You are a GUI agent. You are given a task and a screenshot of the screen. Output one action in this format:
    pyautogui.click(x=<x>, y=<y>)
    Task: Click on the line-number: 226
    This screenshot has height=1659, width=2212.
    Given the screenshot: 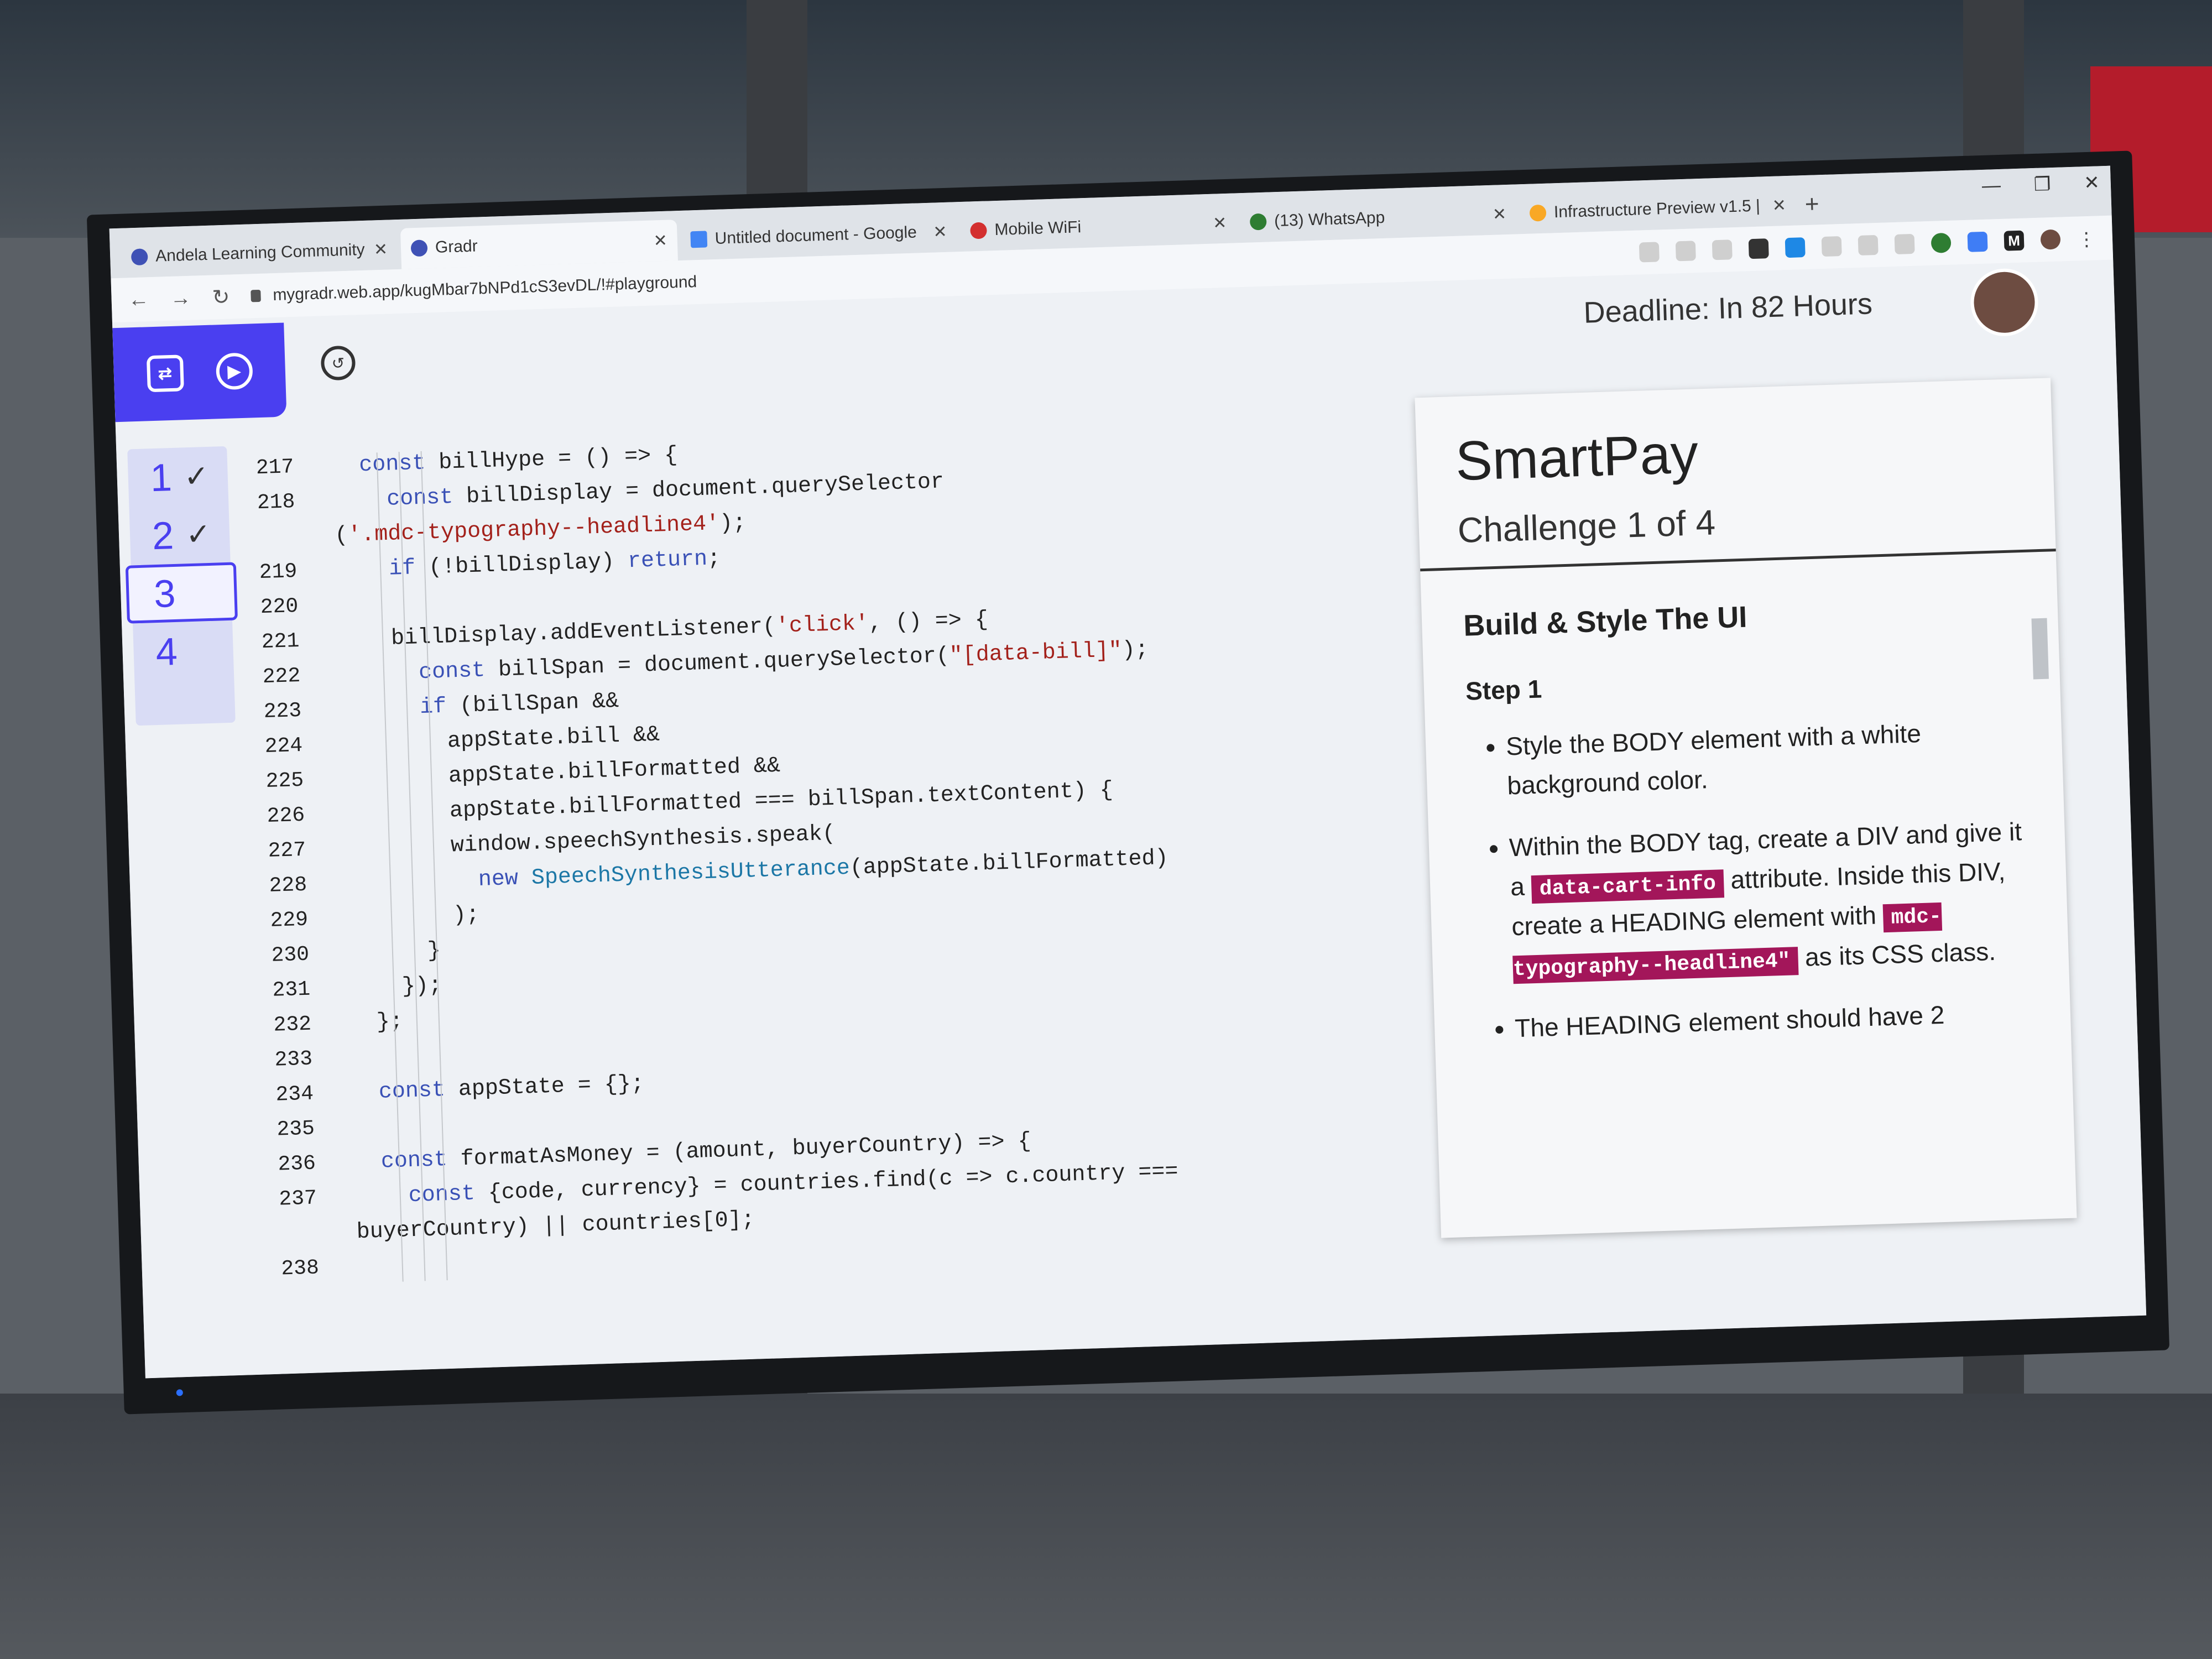 What is the action you would take?
    pyautogui.click(x=286, y=816)
    